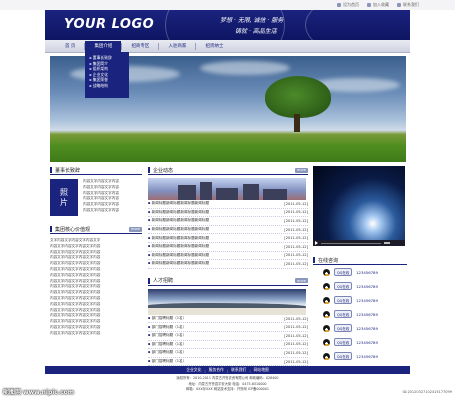  What do you see at coordinates (378, 5) in the screenshot?
I see `add-favorite-link: 加入收藏` at bounding box center [378, 5].